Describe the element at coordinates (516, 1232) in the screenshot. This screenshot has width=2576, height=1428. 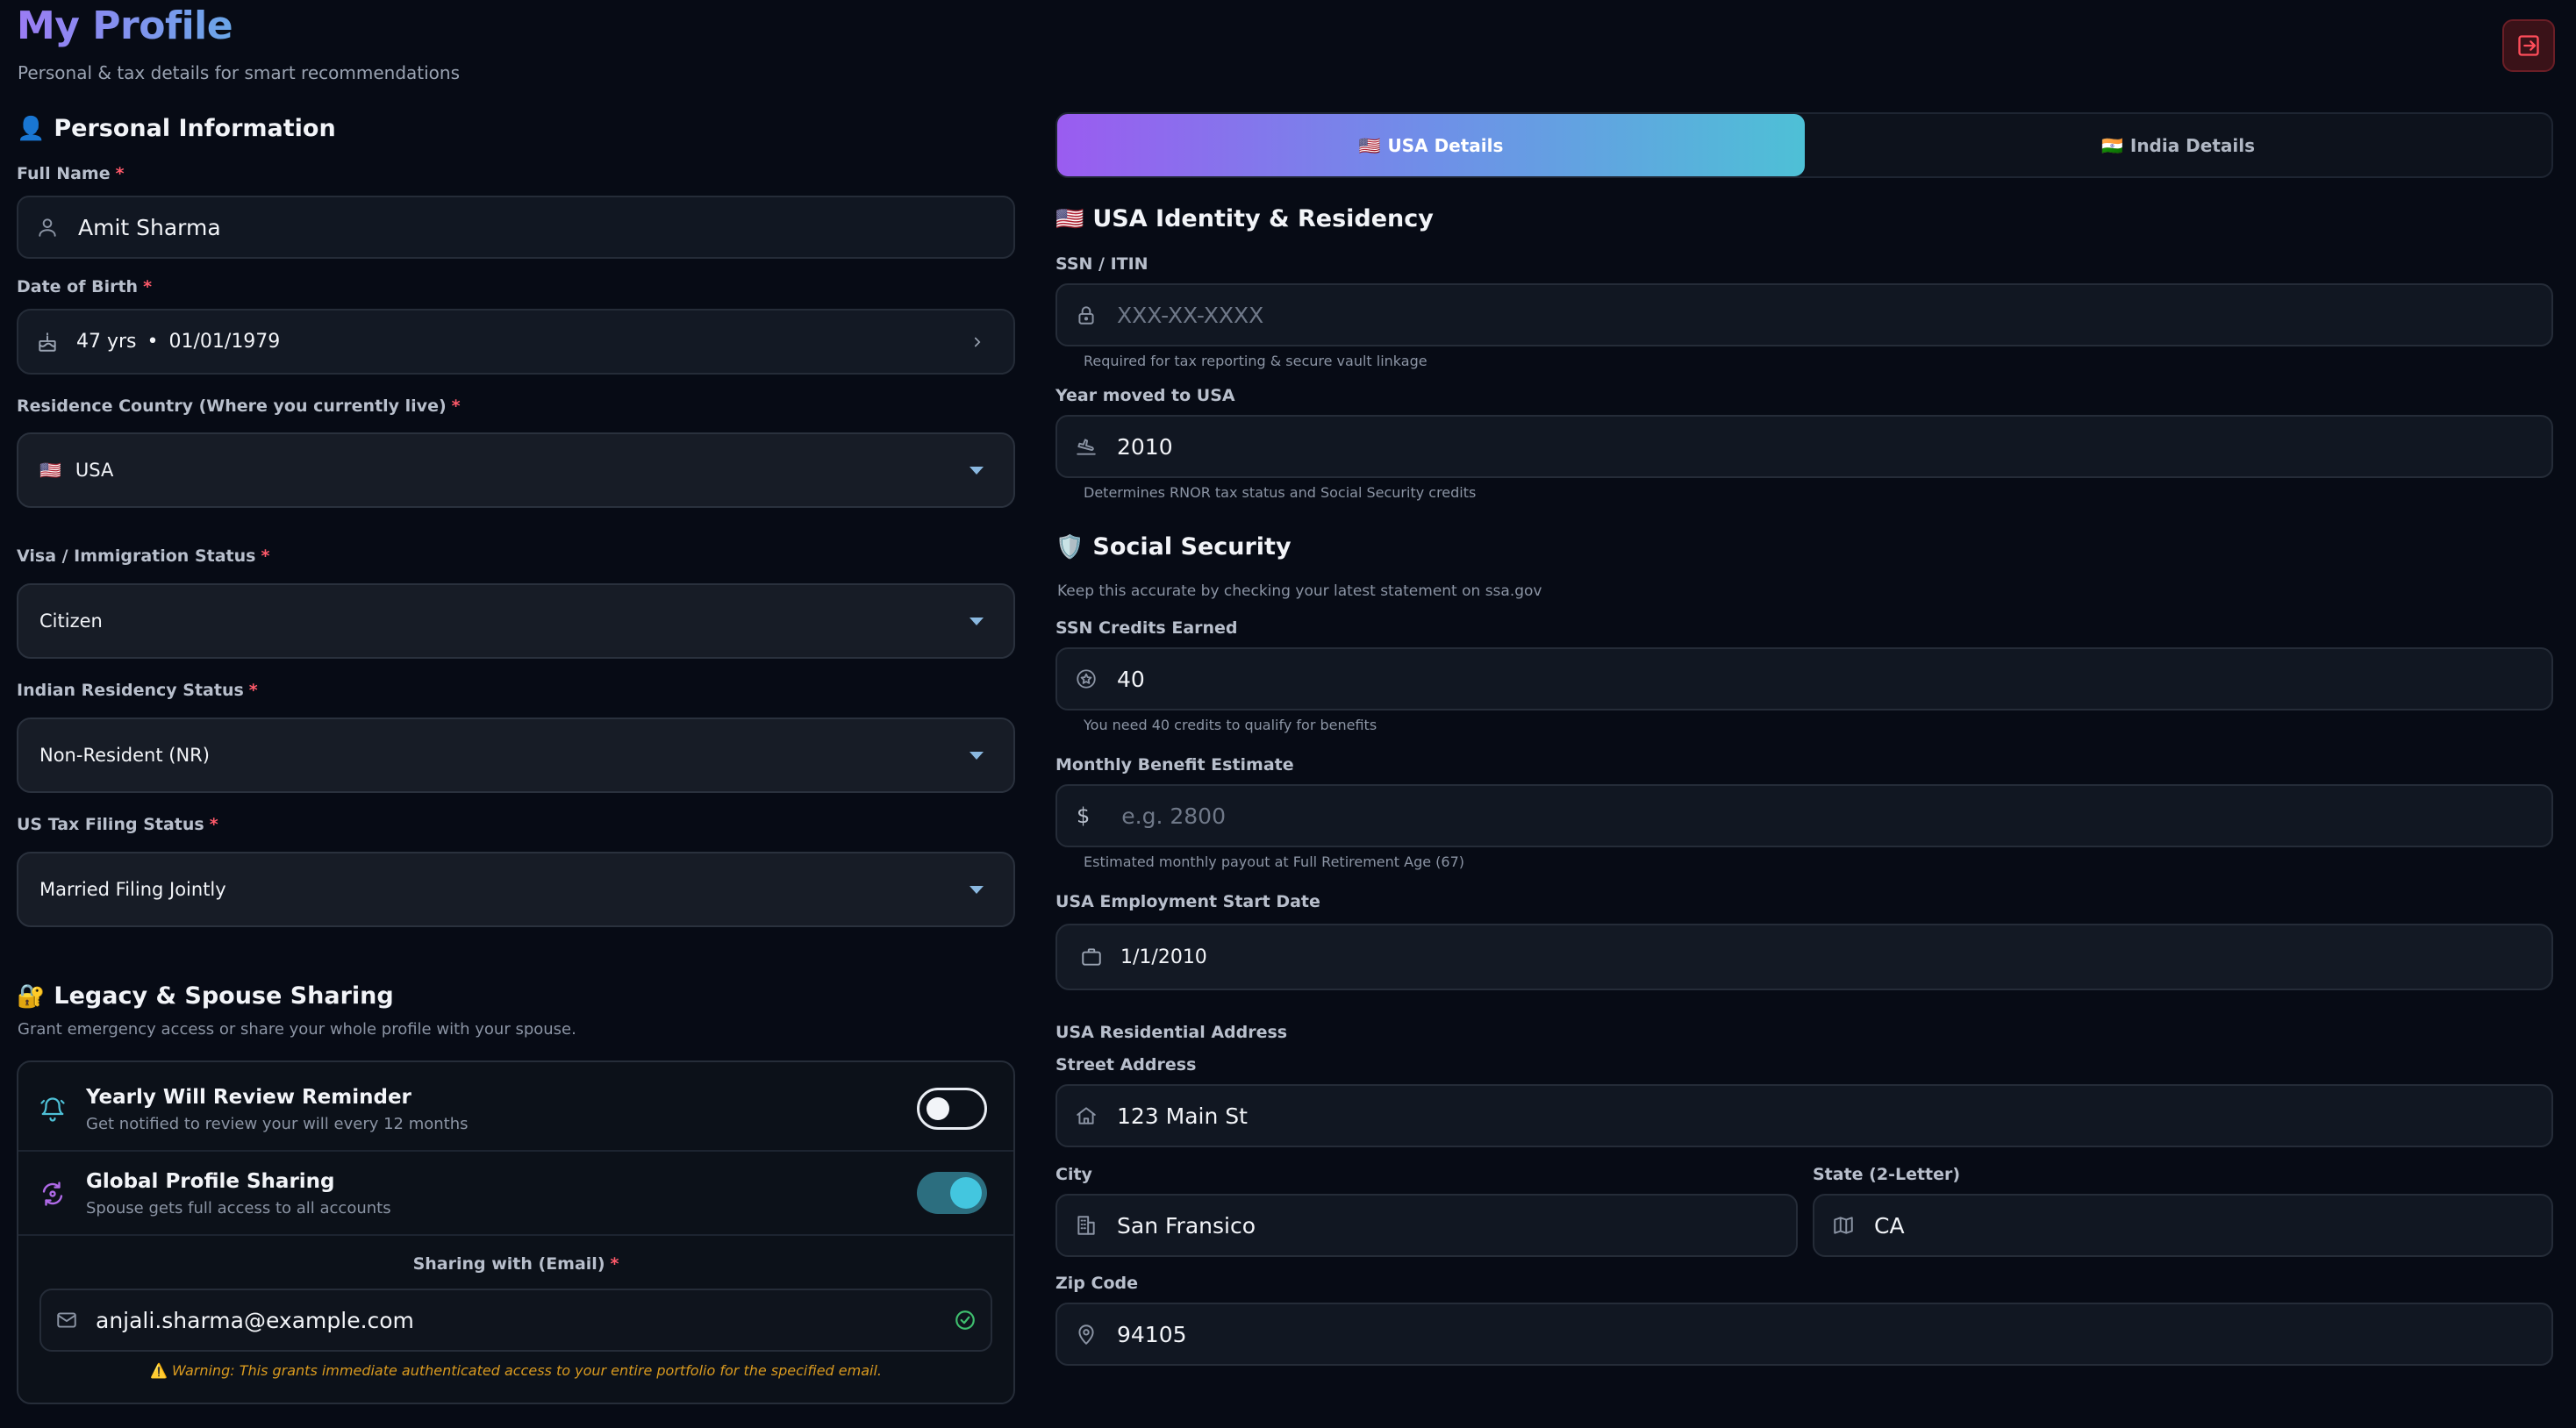
I see `legacy-card` at that location.